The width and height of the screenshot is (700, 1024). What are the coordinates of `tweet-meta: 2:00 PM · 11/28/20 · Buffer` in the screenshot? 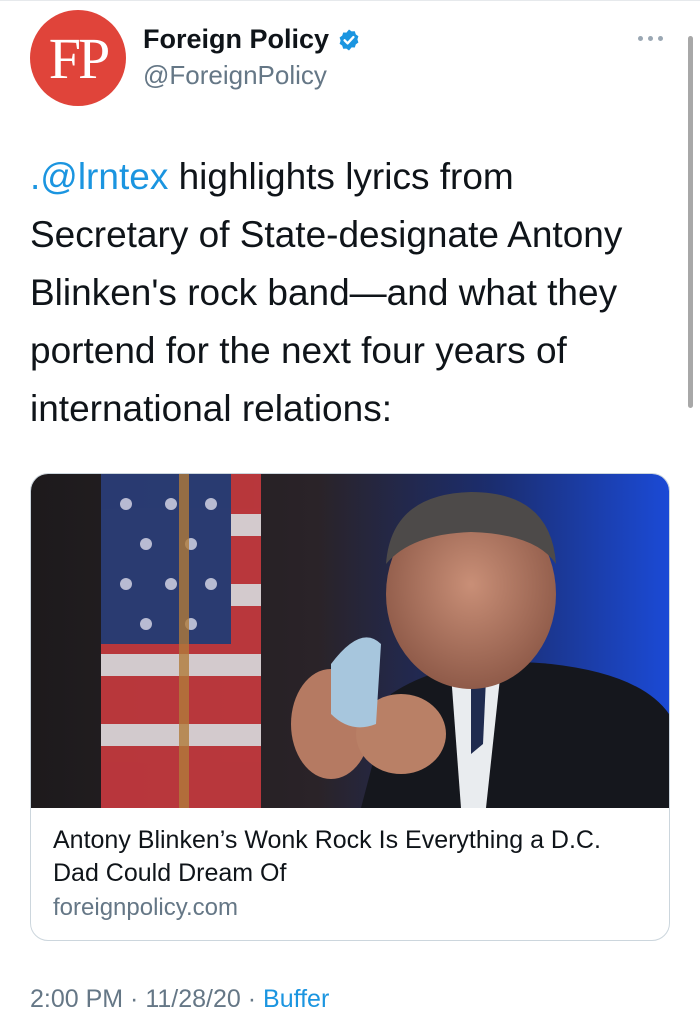 It's located at (179, 999).